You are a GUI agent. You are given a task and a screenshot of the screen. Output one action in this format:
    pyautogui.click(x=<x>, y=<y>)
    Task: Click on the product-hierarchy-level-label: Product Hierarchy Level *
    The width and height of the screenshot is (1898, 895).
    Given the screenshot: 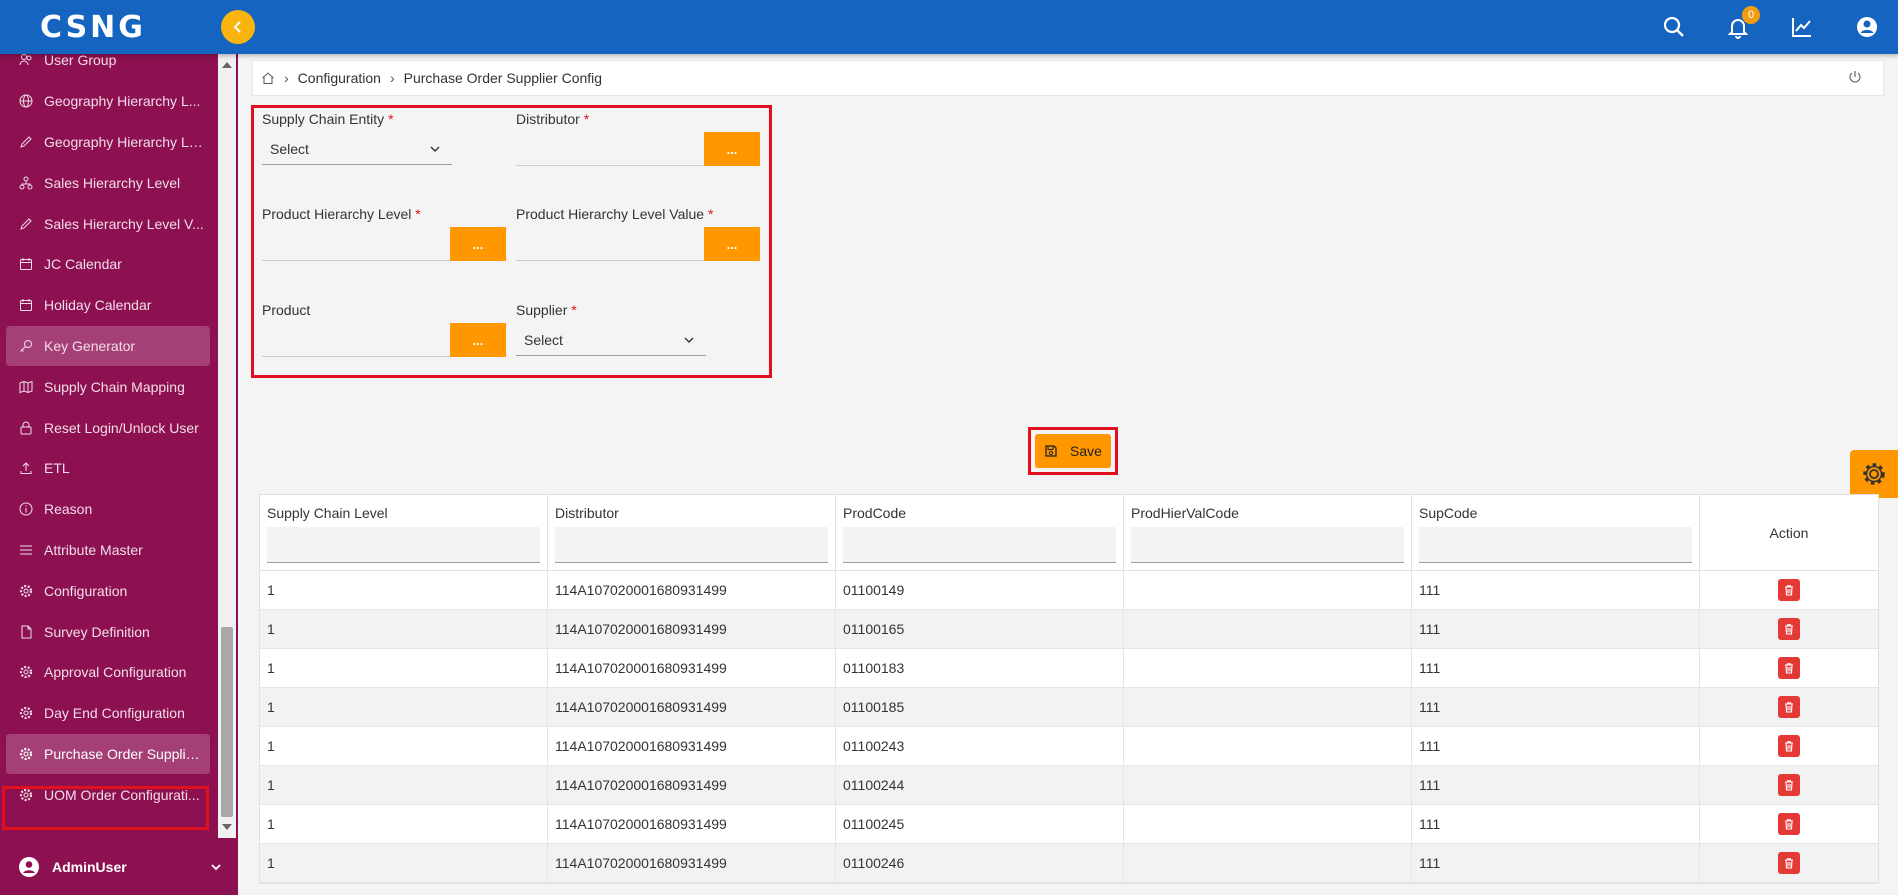 What is the action you would take?
    pyautogui.click(x=341, y=214)
    